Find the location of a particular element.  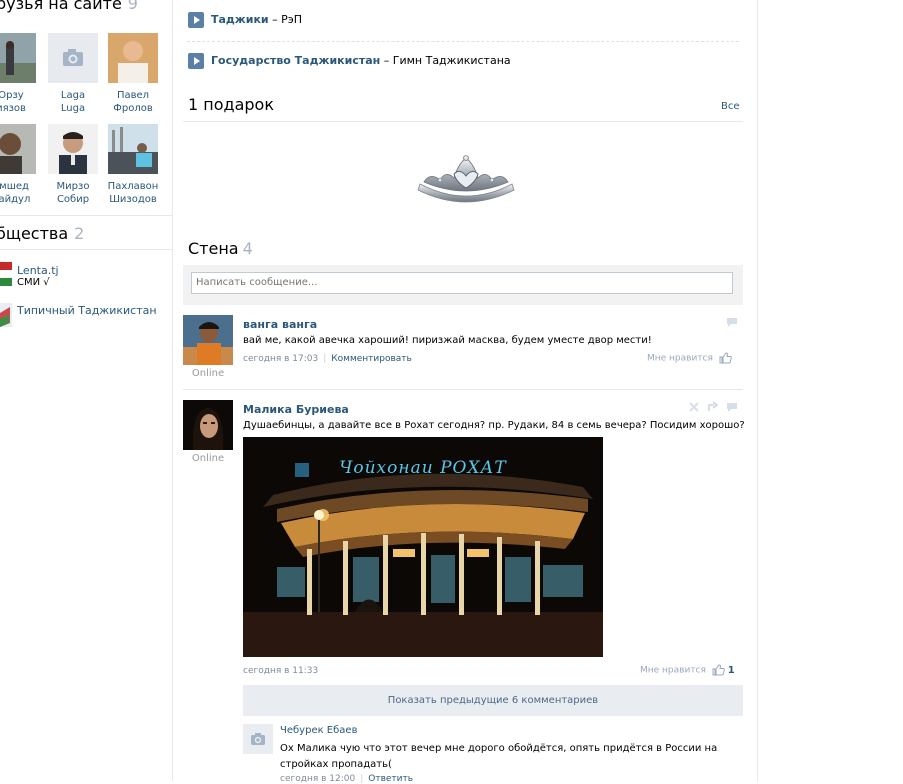

lenta-logo-icon is located at coordinates (6, 274).